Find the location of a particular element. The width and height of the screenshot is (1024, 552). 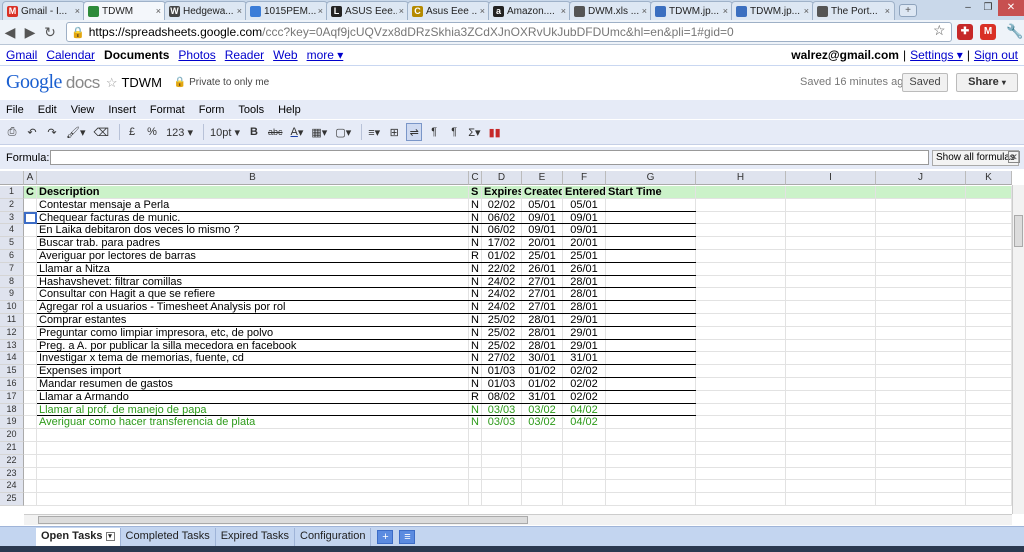

row-header: 22 is located at coordinates (12, 461).